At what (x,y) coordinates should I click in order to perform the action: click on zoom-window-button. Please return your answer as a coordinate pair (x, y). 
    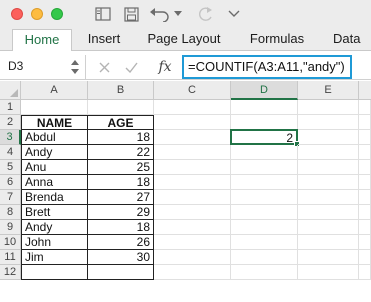
    Looking at the image, I should click on (57, 14).